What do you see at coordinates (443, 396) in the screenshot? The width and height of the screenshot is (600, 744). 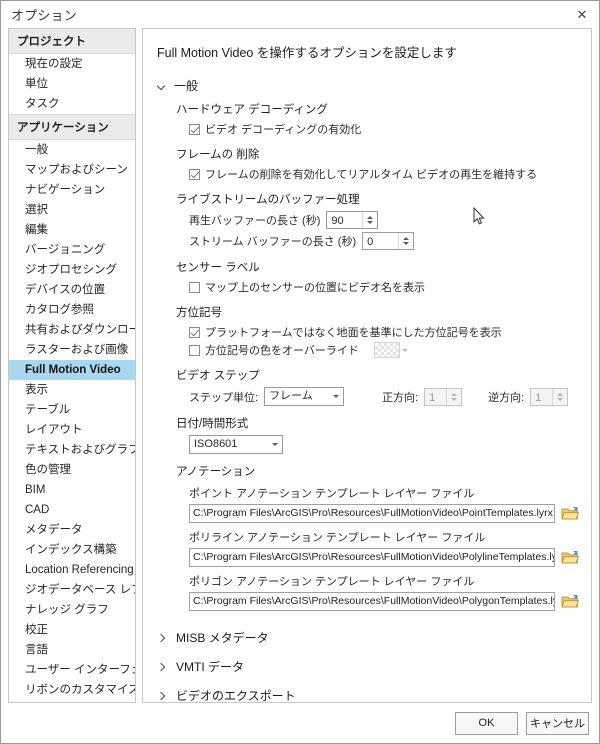 I see `forward-step-stepper: 1` at bounding box center [443, 396].